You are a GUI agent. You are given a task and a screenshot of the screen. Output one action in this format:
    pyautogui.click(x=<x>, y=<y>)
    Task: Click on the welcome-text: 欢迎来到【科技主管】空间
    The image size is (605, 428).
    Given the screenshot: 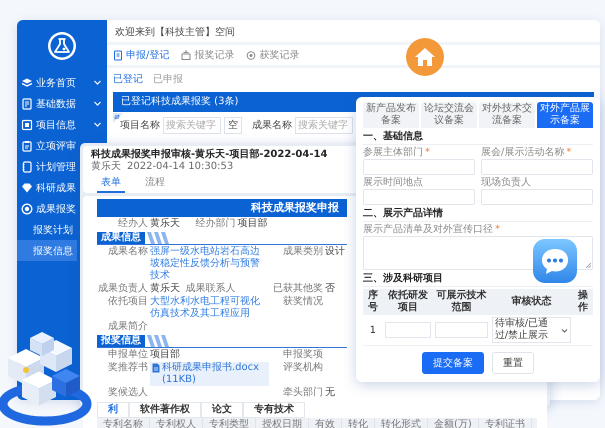 What is the action you would take?
    pyautogui.click(x=175, y=33)
    